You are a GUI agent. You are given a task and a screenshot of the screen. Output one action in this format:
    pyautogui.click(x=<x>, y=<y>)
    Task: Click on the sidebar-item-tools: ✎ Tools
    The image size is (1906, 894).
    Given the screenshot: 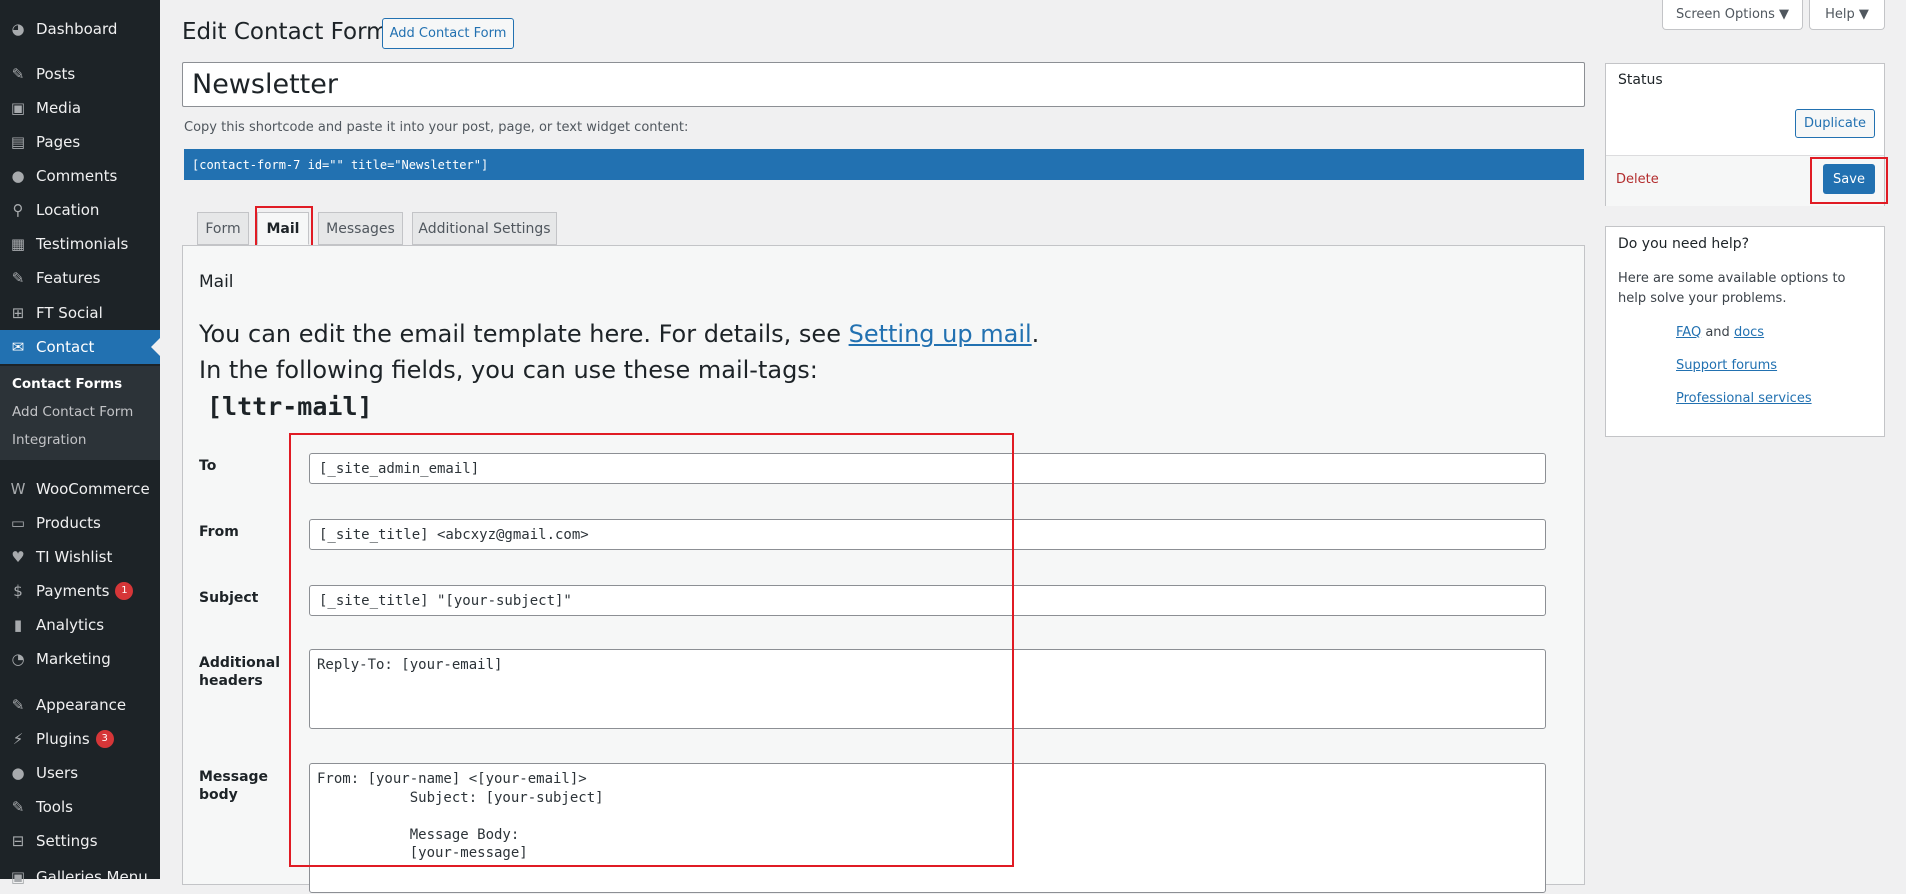 What is the action you would take?
    pyautogui.click(x=80, y=807)
    